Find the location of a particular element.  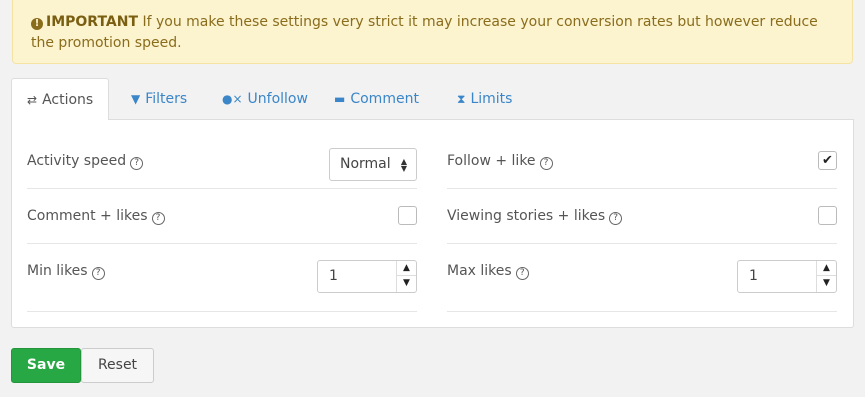

tab-actions: ⇄ Actions is located at coordinates (60, 99).